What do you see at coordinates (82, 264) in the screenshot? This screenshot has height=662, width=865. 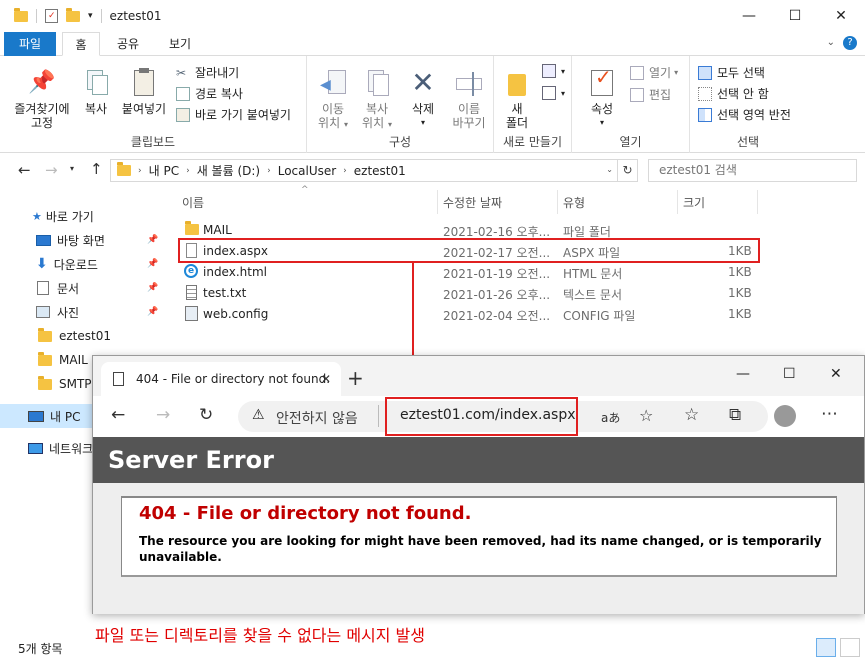 I see `nav-downloads: ⬇ 다운로드 📌` at bounding box center [82, 264].